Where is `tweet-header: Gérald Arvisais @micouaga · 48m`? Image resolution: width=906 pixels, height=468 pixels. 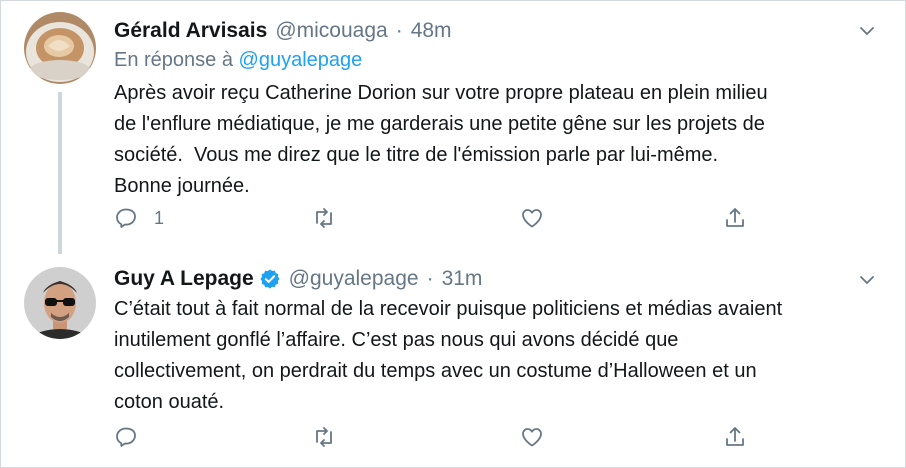 tweet-header: Gérald Arvisais @micouaga · 48m is located at coordinates (283, 31).